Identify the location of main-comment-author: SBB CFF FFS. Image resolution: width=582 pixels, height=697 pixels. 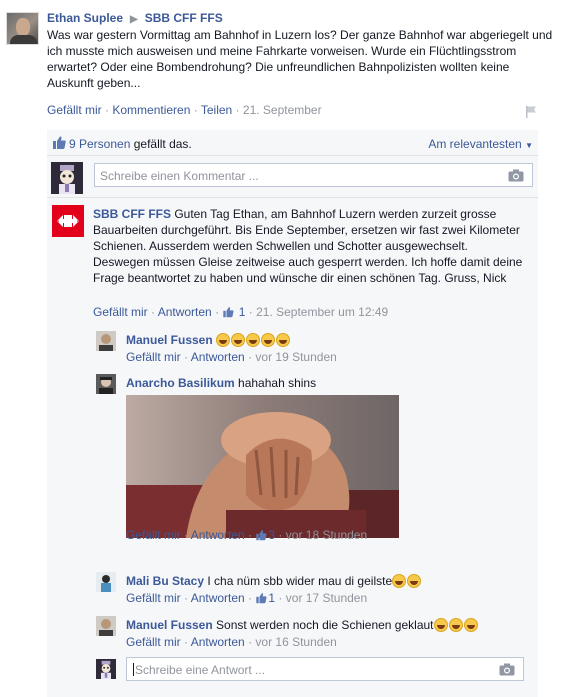
(132, 214).